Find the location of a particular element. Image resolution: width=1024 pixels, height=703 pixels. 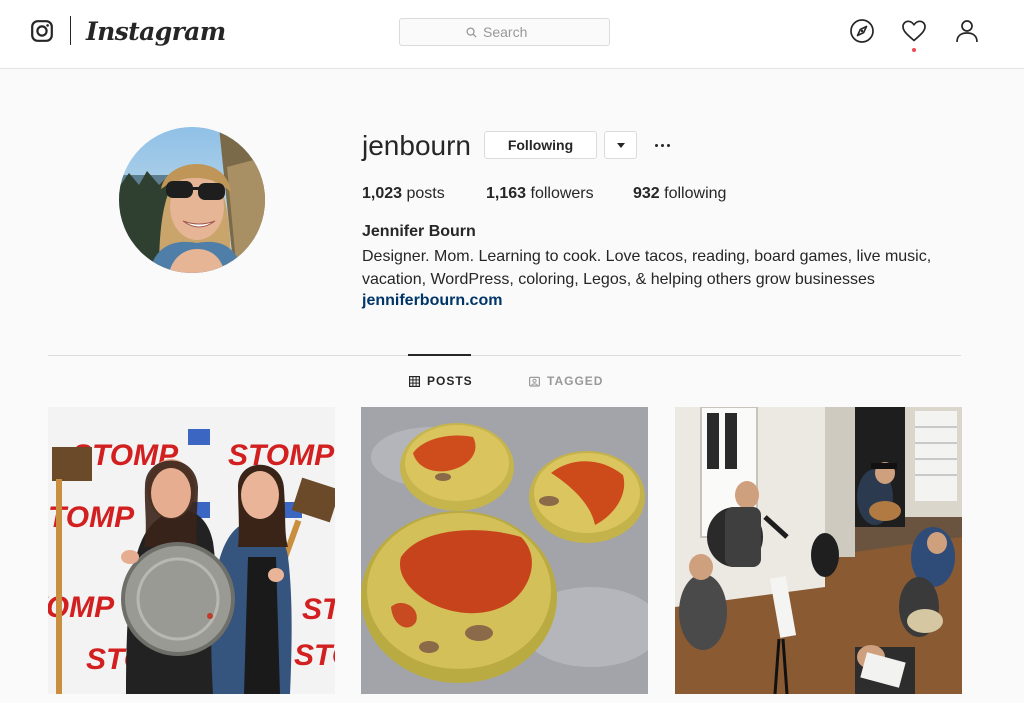

explore-compass-icon is located at coordinates (862, 31).